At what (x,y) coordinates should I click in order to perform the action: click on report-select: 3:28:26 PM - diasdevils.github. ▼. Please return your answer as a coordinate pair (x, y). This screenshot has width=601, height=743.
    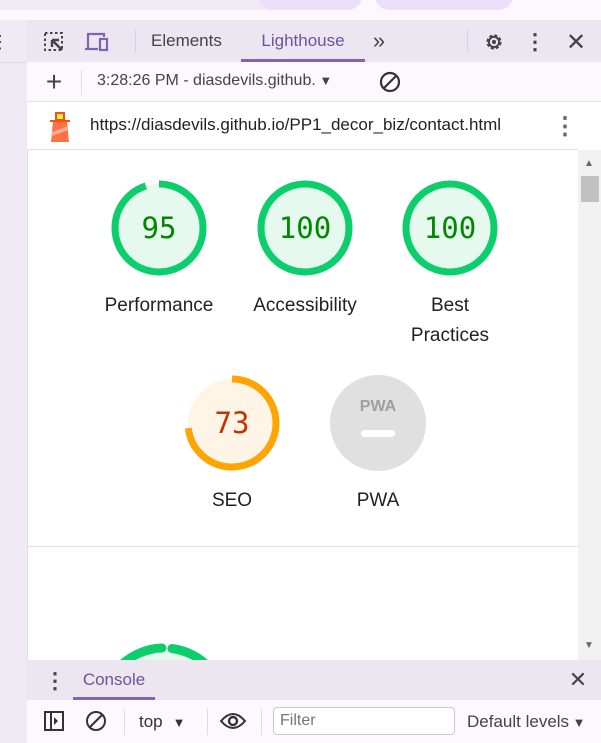
    Looking at the image, I should click on (214, 81).